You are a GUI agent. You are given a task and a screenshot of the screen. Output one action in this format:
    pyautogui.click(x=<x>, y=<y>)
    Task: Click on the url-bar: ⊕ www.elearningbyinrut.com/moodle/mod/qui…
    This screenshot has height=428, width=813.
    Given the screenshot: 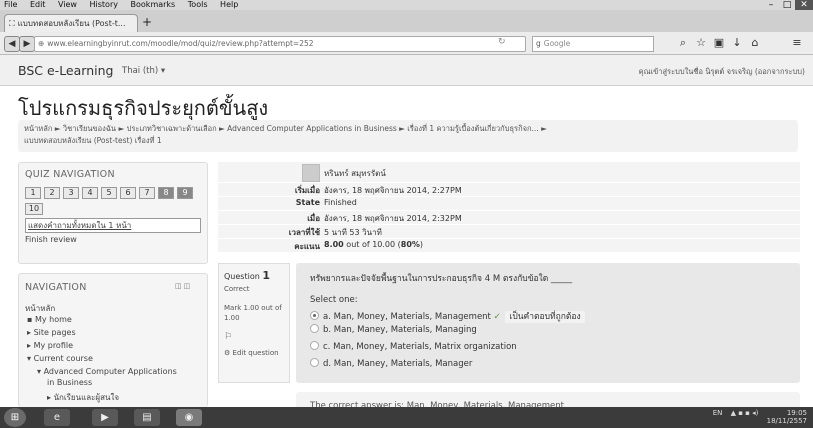 What is the action you would take?
    pyautogui.click(x=280, y=44)
    